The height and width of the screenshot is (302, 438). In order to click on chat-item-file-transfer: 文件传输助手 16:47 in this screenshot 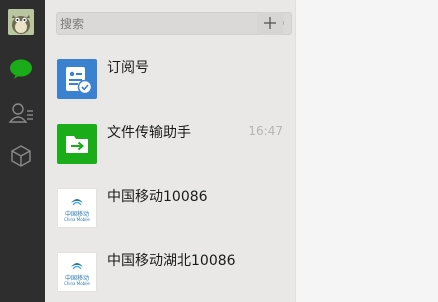, I will do `click(170, 150)`.